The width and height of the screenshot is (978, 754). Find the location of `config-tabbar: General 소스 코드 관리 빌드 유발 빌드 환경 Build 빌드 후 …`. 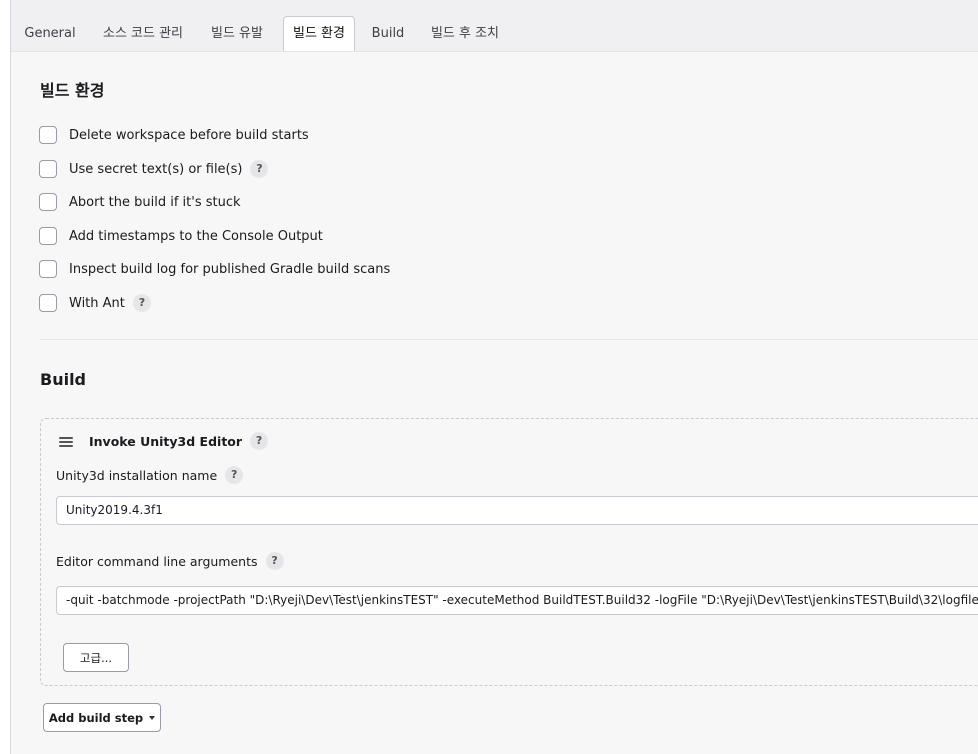

config-tabbar: General 소스 코드 관리 빌드 유발 빌드 환경 Build 빌드 후 … is located at coordinates (494, 26).